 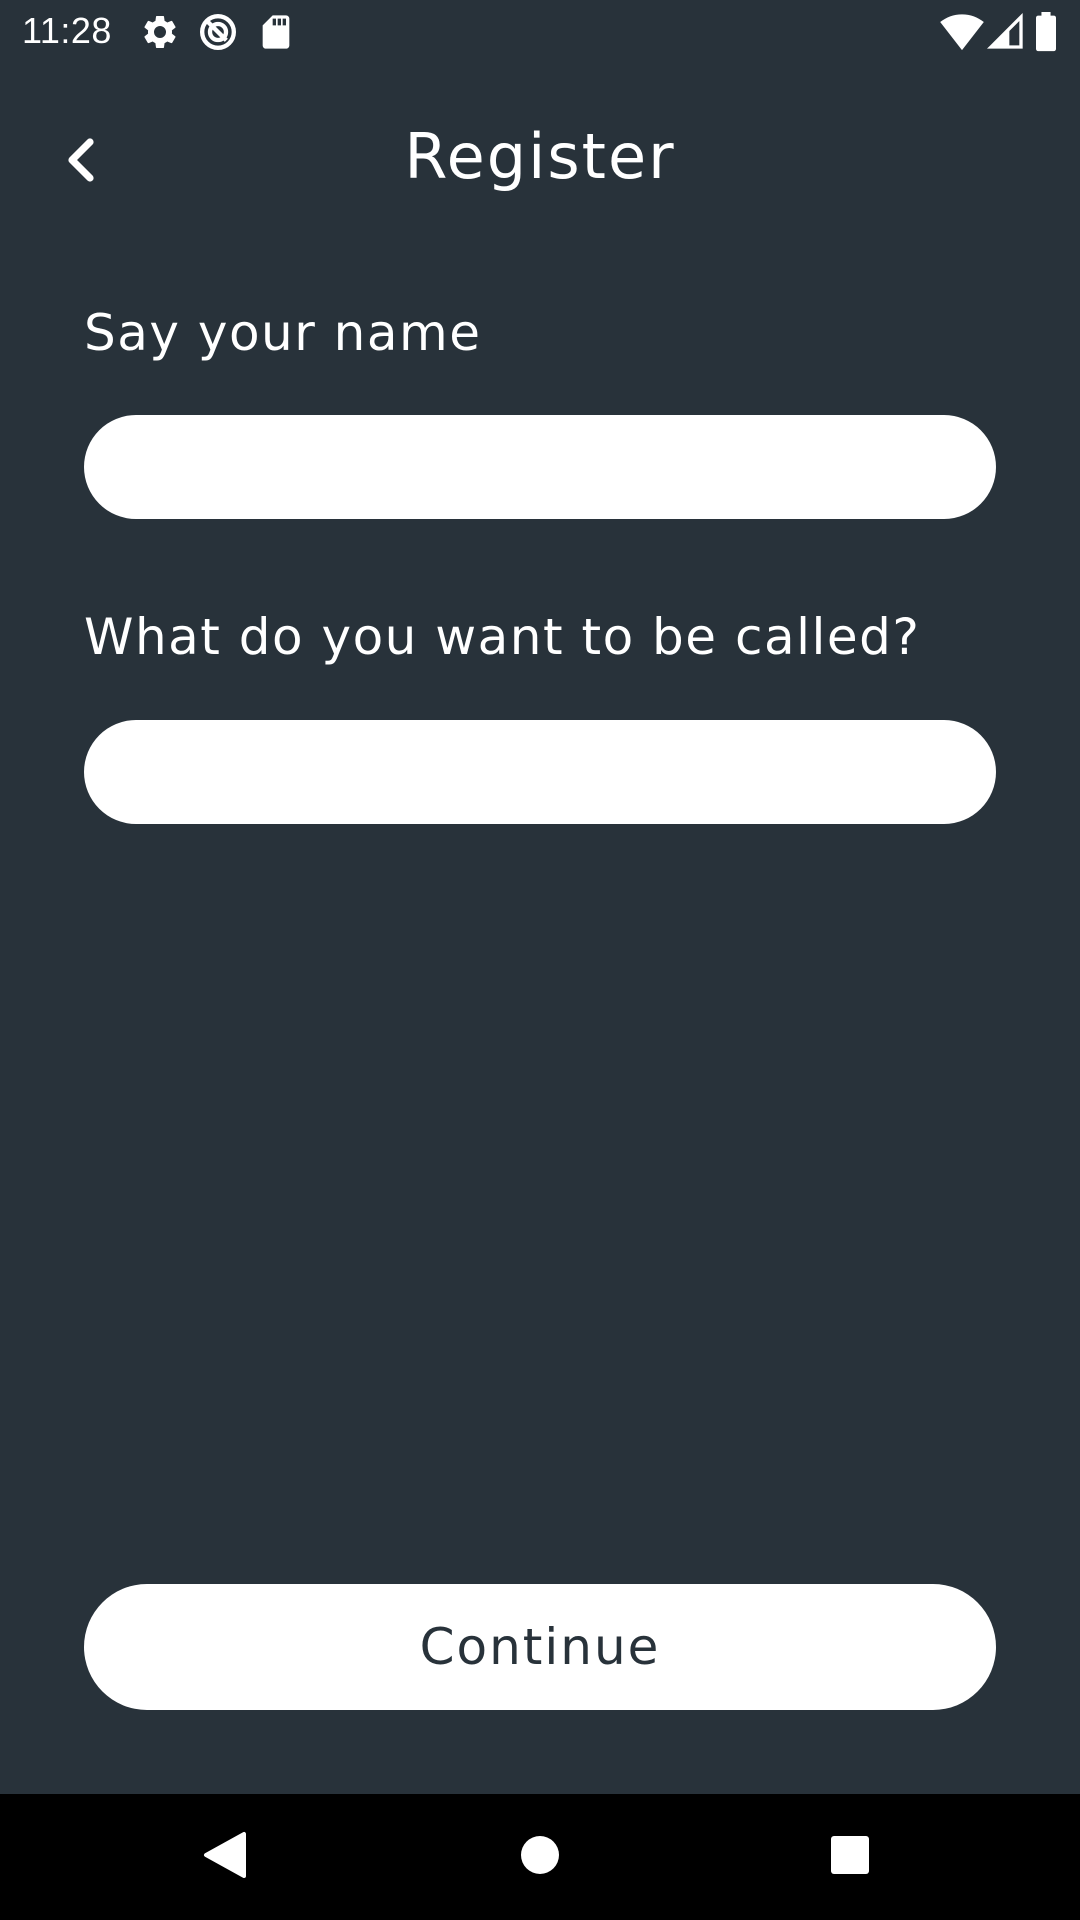 I want to click on nav-recents-button, so click(x=850, y=1857).